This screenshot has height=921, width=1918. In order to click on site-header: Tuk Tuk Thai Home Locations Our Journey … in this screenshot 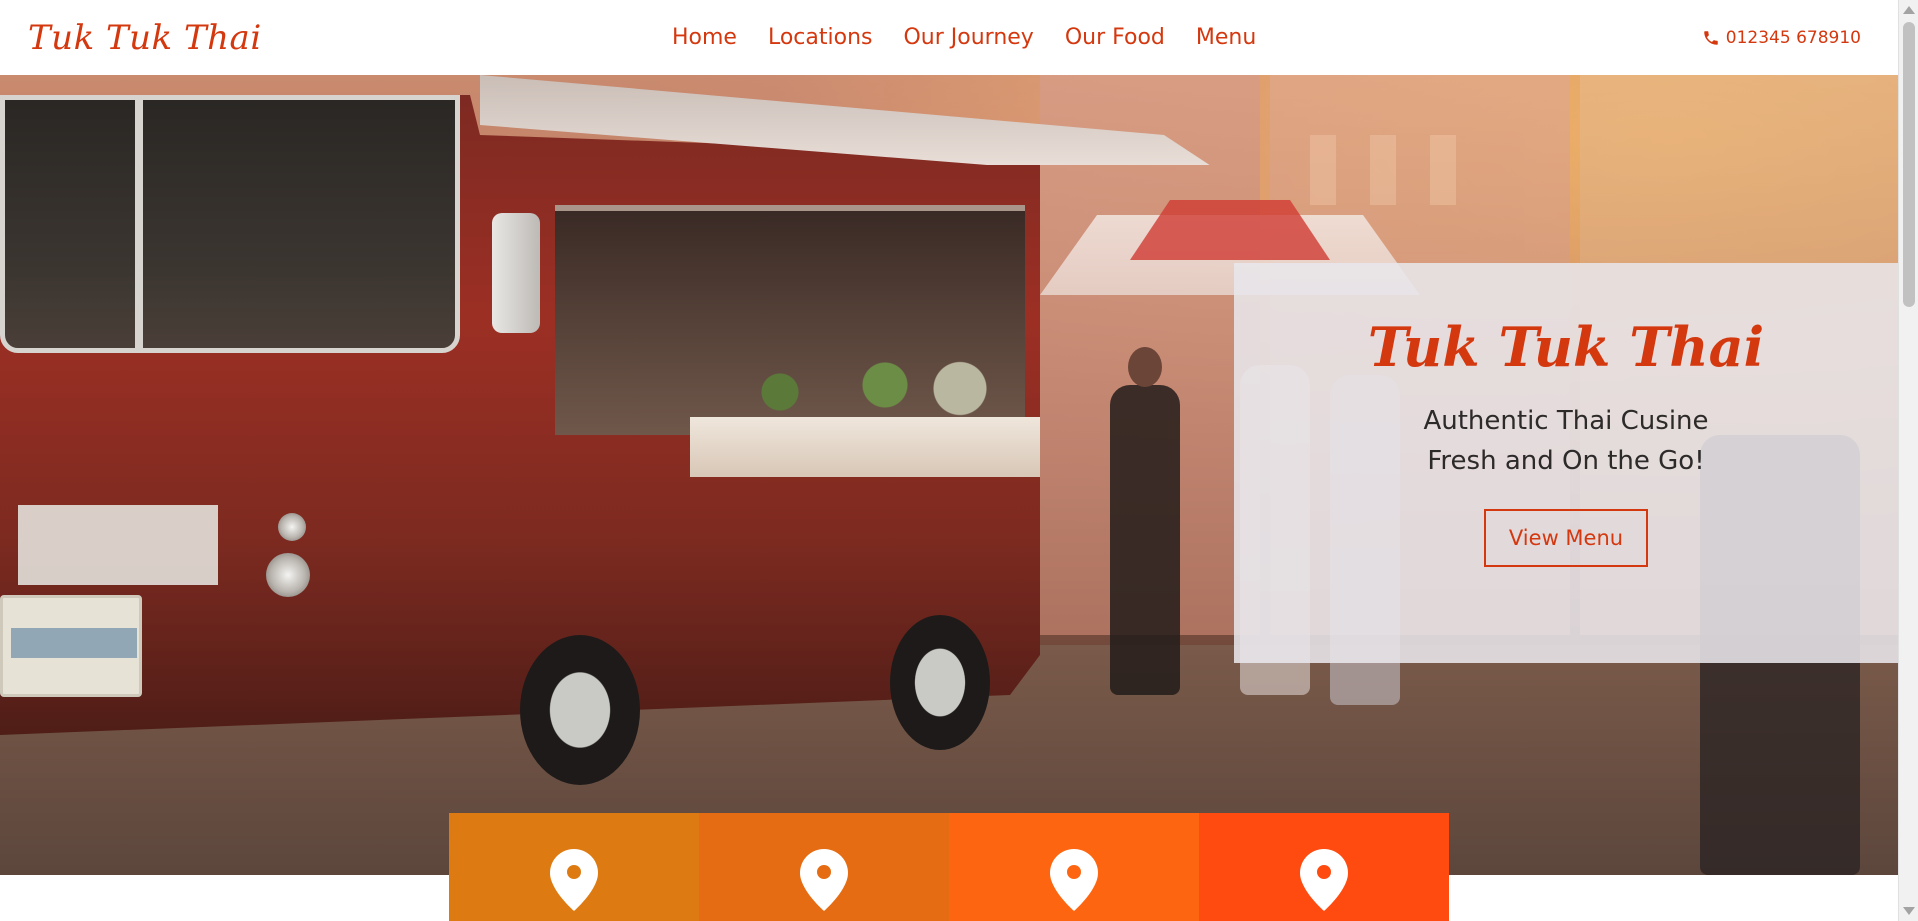, I will do `click(949, 37)`.